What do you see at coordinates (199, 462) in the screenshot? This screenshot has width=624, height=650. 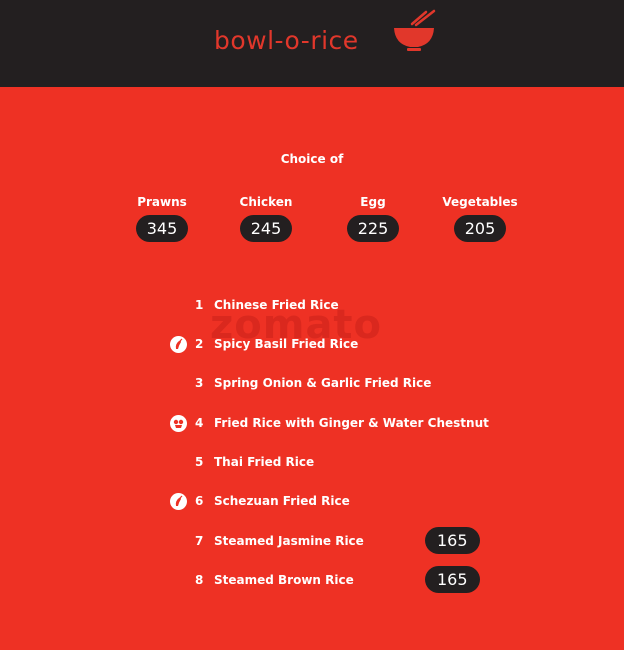 I see `item-number: 5` at bounding box center [199, 462].